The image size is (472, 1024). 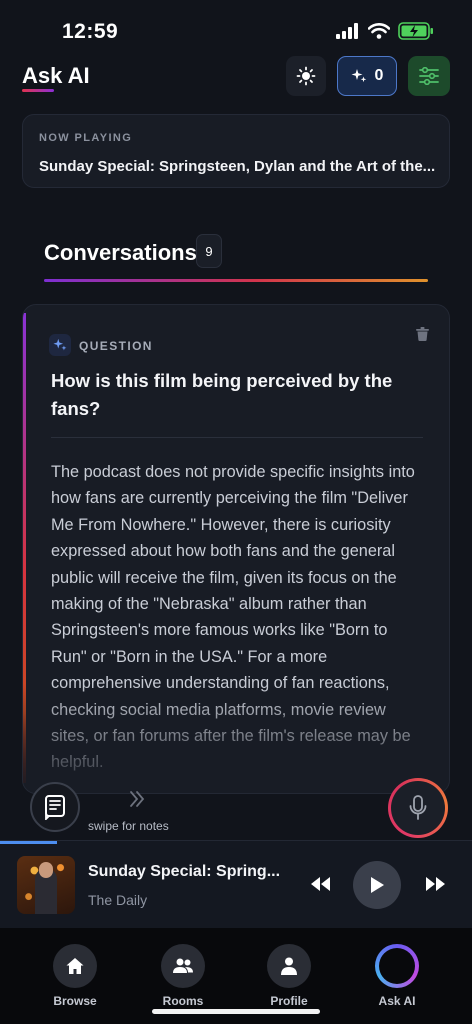 I want to click on tab-browse: Browse, so click(x=75, y=976).